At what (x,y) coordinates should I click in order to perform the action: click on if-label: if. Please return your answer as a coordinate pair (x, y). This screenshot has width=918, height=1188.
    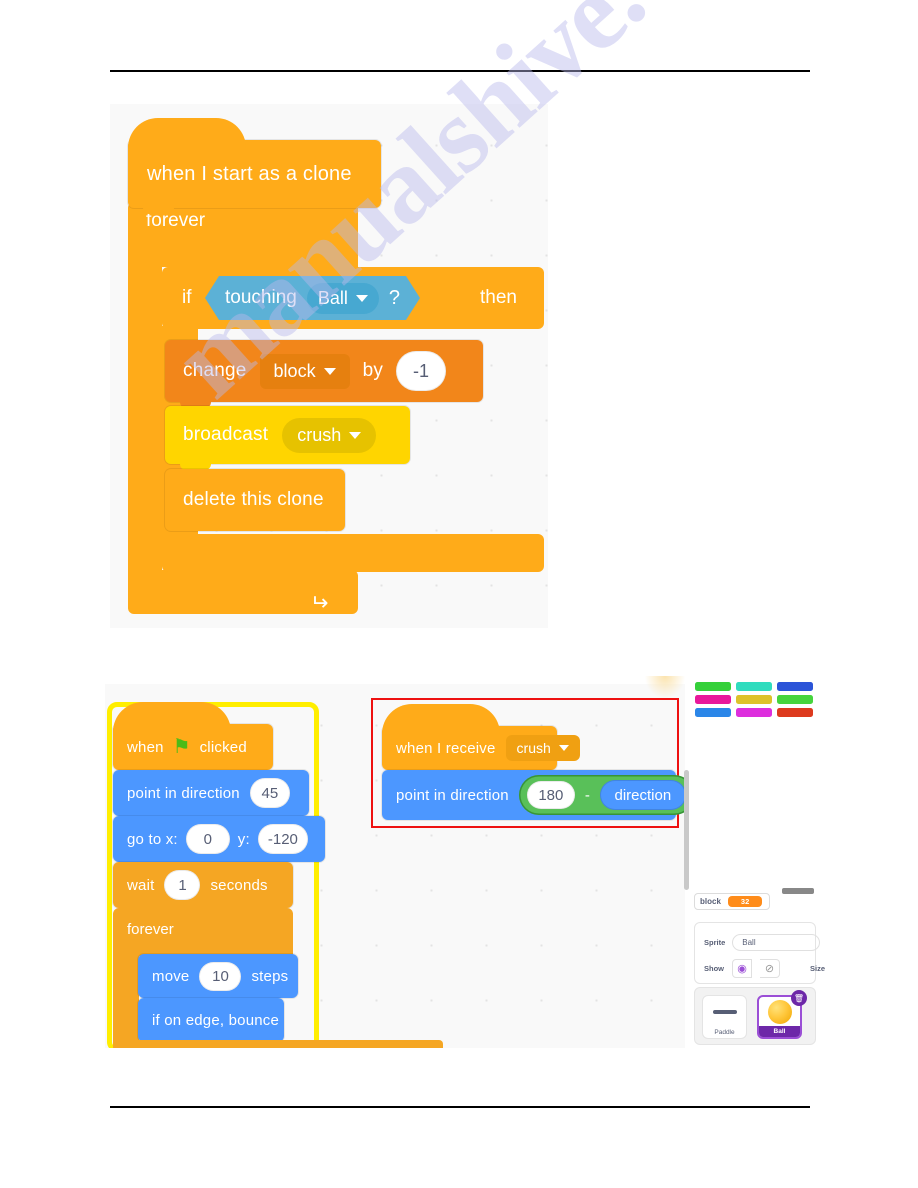
    Looking at the image, I should click on (187, 297).